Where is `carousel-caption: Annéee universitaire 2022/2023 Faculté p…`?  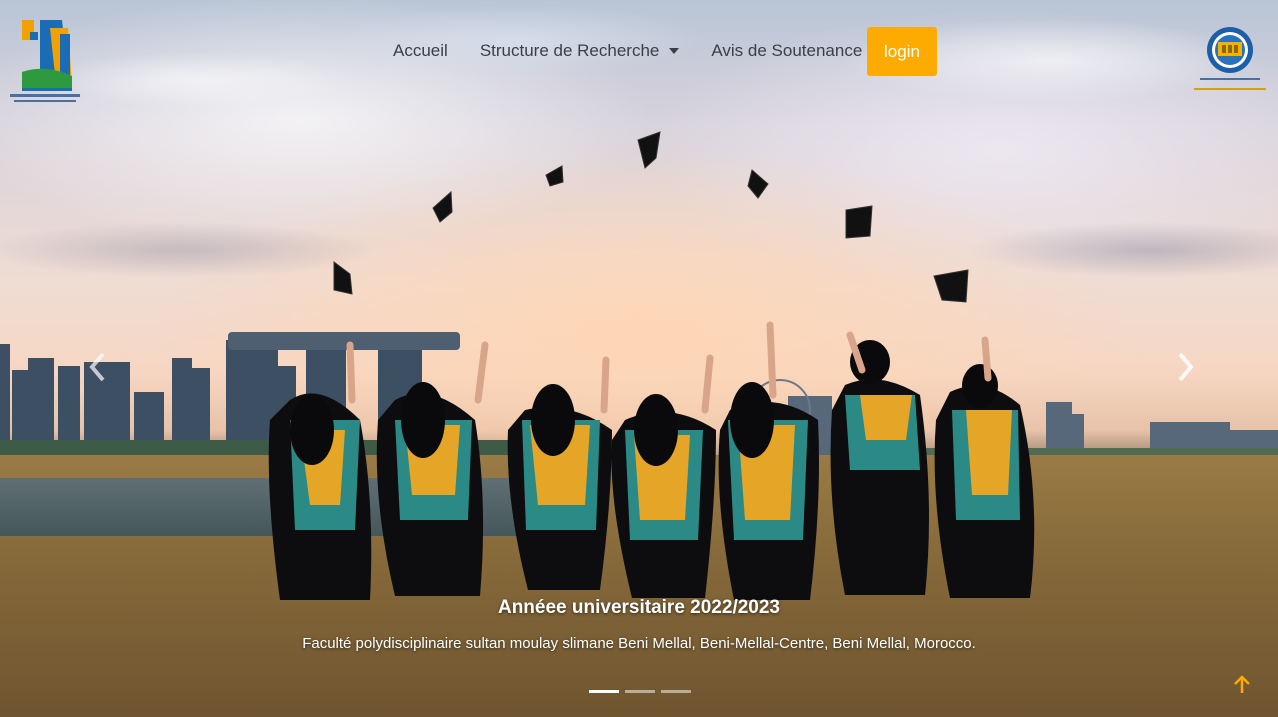
carousel-caption: Annéee universitaire 2022/2023 Faculté p… is located at coordinates (639, 624).